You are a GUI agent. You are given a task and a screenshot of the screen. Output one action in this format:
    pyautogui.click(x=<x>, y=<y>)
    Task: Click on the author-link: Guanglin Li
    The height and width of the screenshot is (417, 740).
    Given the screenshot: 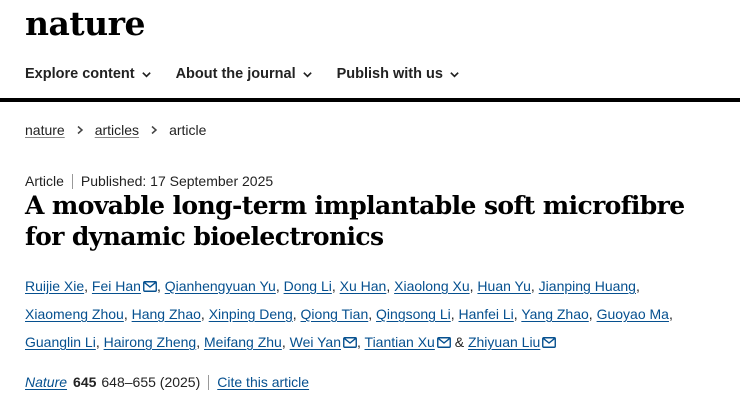 What is the action you would take?
    pyautogui.click(x=60, y=342)
    